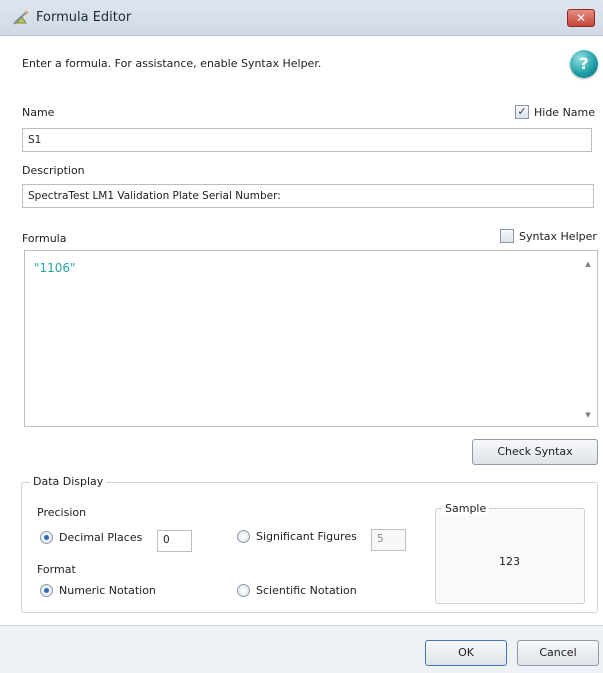 This screenshot has height=673, width=603. I want to click on formula-text: "1106", so click(55, 268).